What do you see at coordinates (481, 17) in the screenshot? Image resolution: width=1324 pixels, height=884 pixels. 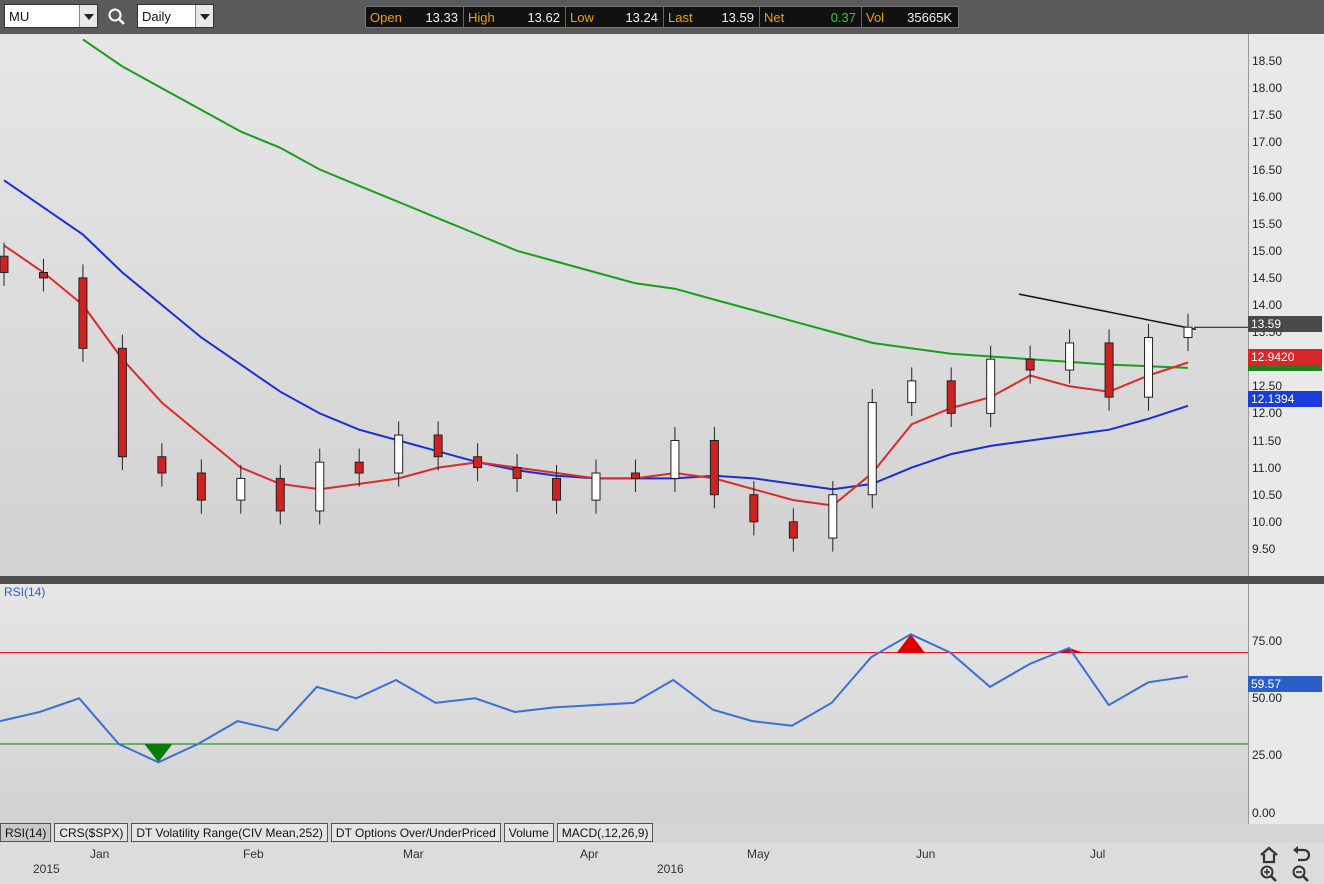 I see `quote-high-label: High` at bounding box center [481, 17].